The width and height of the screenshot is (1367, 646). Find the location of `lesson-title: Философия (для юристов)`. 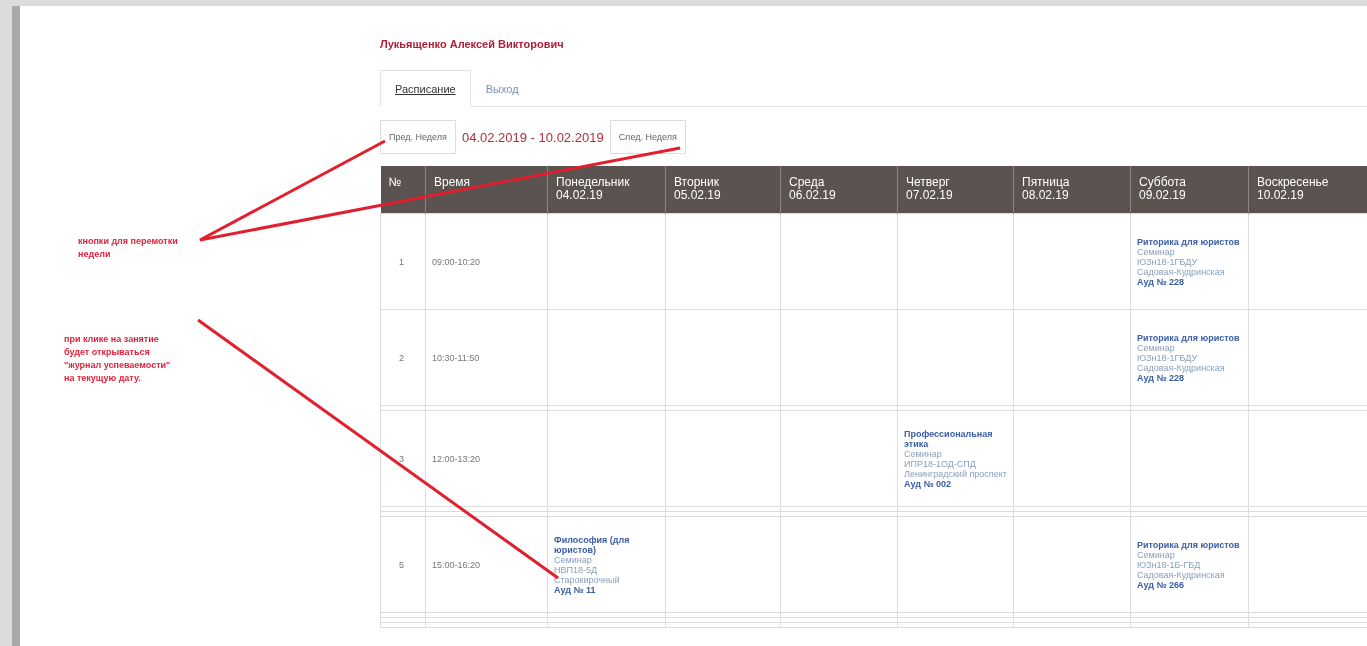

lesson-title: Философия (для юристов) is located at coordinates (606, 544).